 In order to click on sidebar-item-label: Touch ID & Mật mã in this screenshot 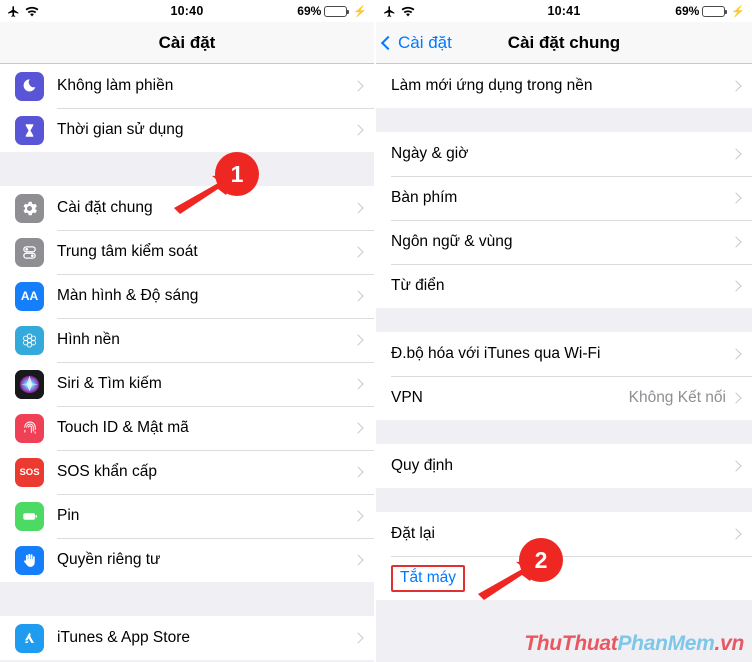, I will do `click(123, 427)`.